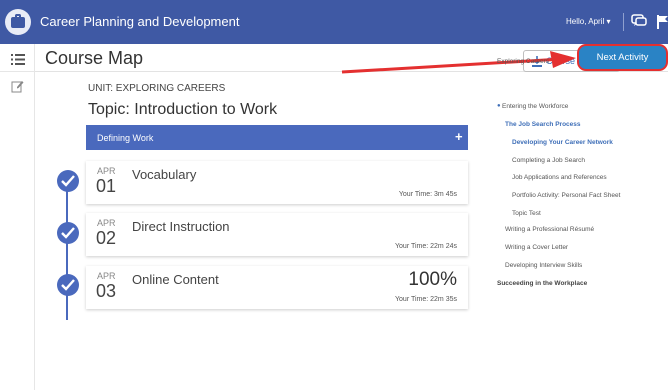  Describe the element at coordinates (426, 299) in the screenshot. I see `activity-time: Your Time: 22m 35s` at that location.